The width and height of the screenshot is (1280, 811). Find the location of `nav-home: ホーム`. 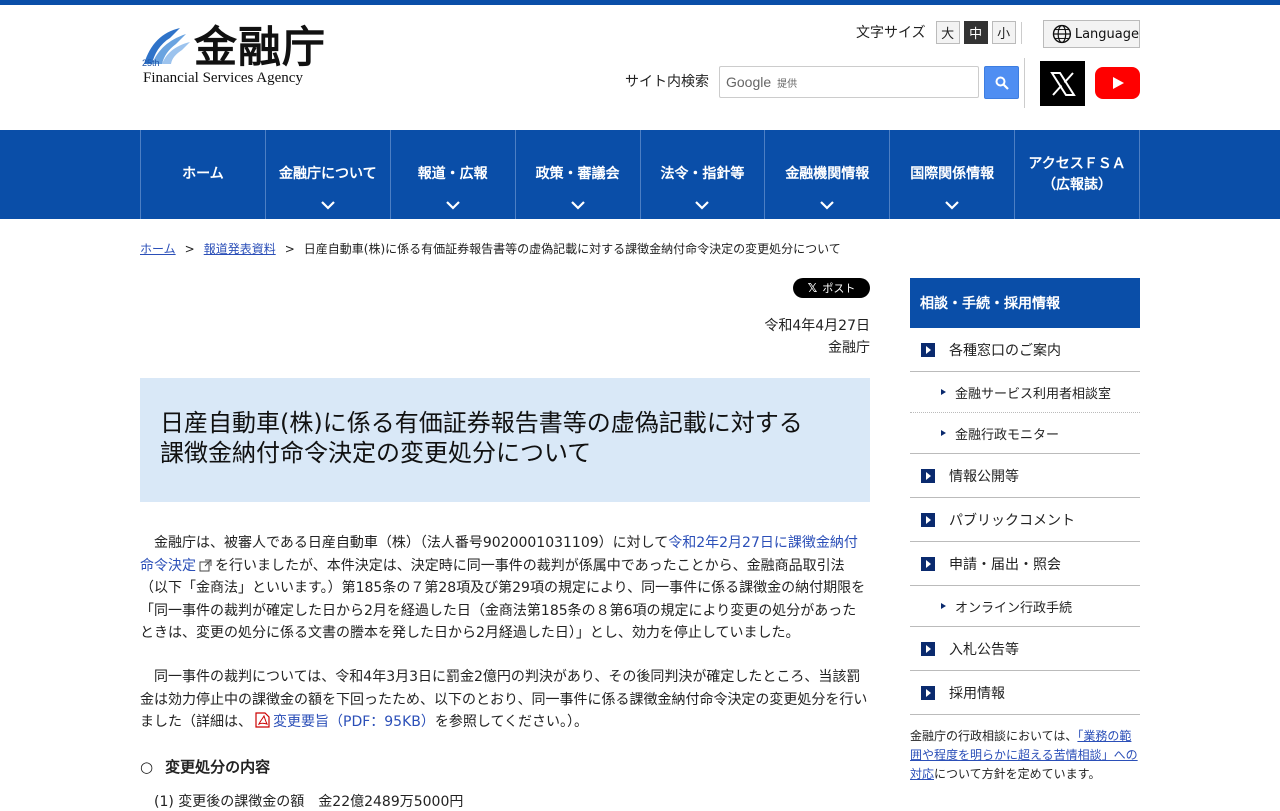

nav-home: ホーム is located at coordinates (203, 174).